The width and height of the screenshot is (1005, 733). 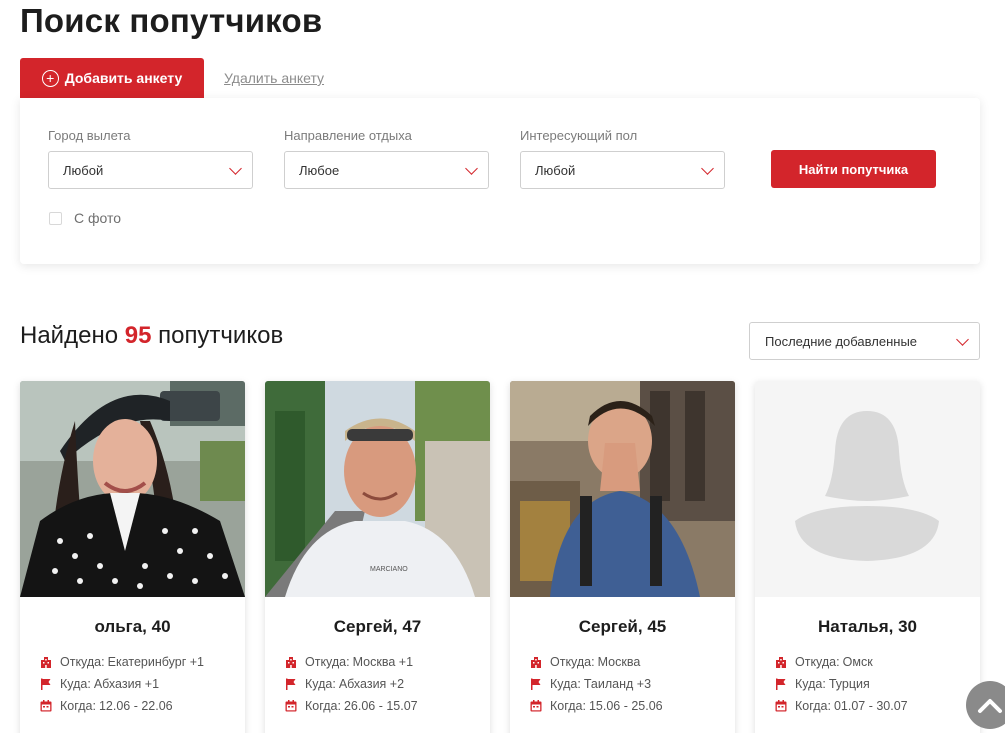 I want to click on direction-filter-label: Направление отдыха, so click(x=348, y=135).